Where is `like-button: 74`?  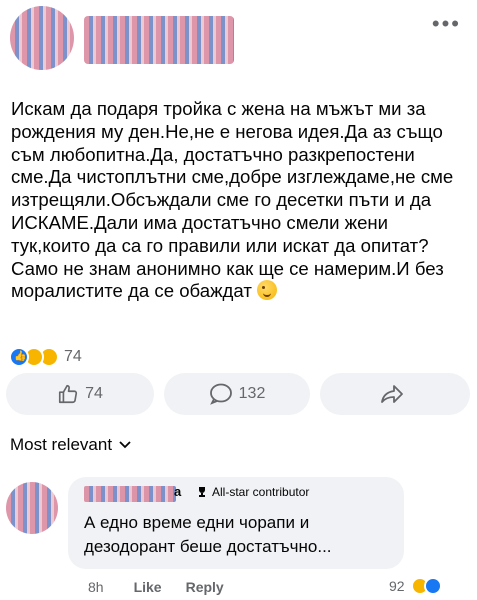
like-button: 74 is located at coordinates (80, 394).